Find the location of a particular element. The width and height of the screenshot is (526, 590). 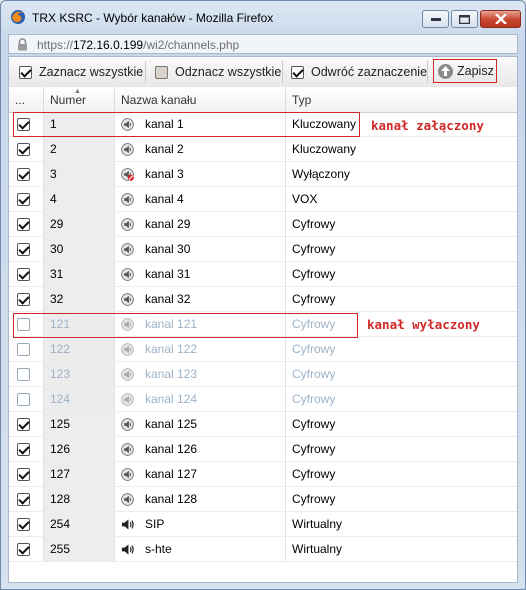

url-text: https://172.16.0.199/wi2/channels.php is located at coordinates (138, 45).